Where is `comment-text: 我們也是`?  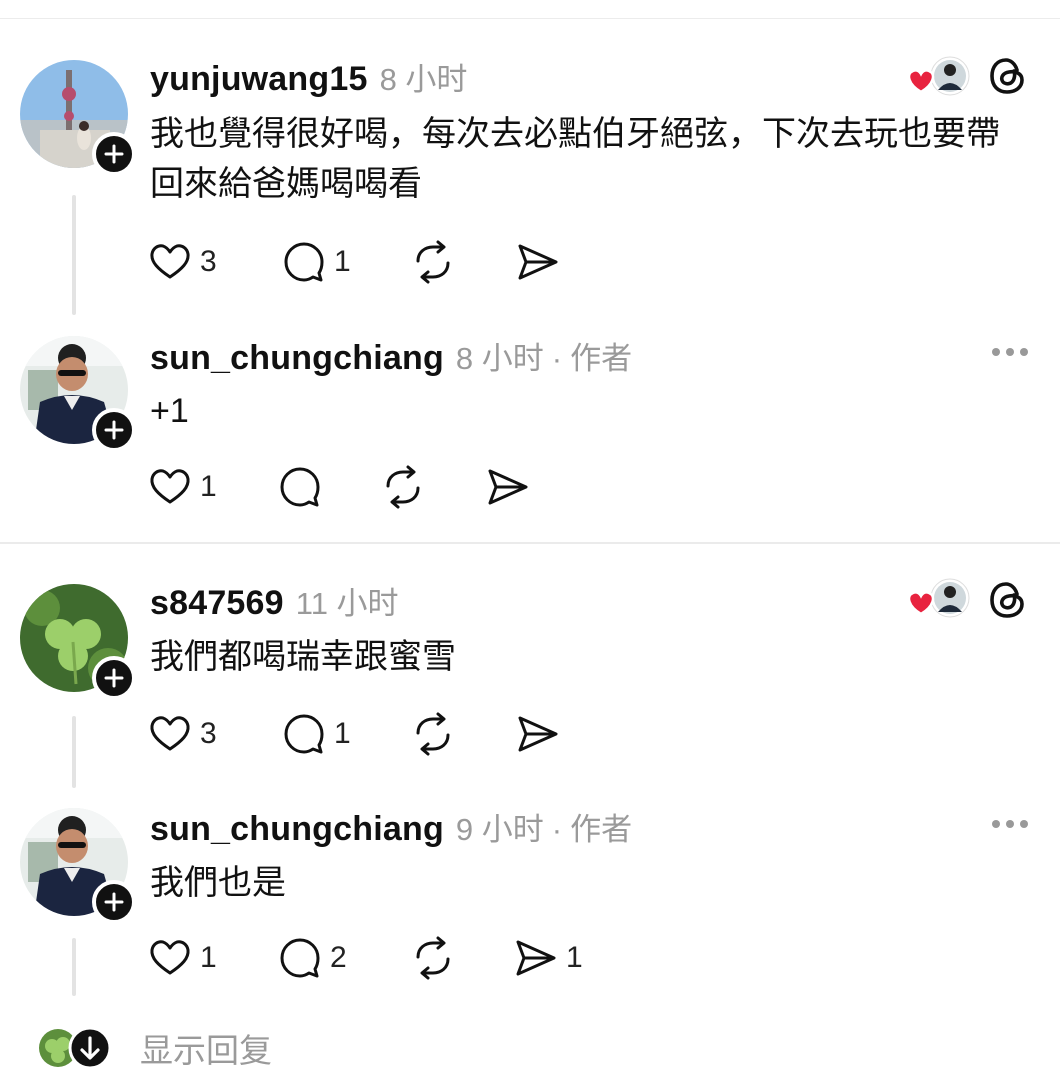 comment-text: 我們也是 is located at coordinates (218, 883).